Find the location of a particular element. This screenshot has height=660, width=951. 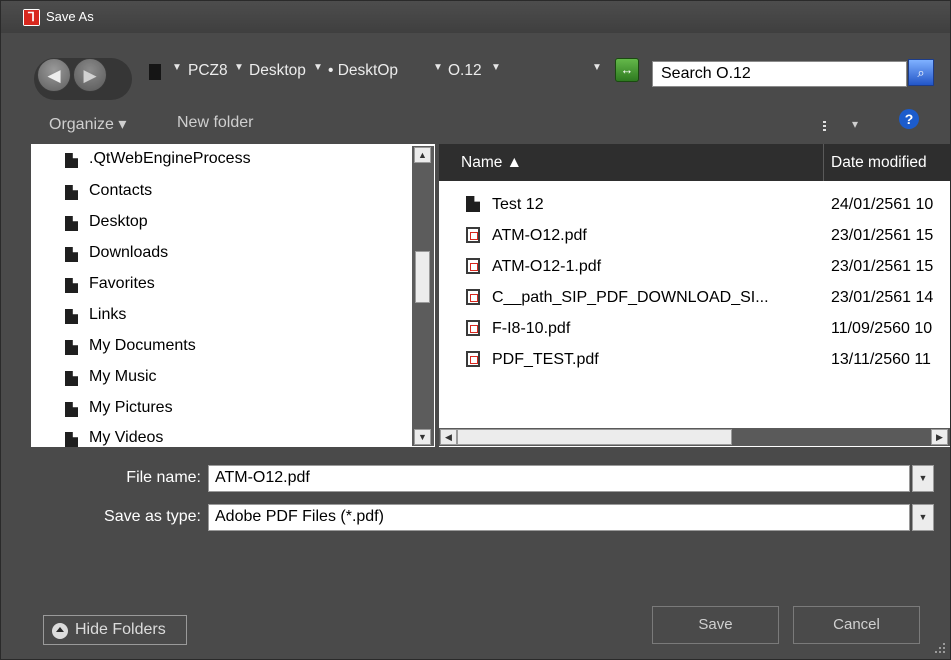

breadcrumb-item-pcz8: PCZ8 is located at coordinates (208, 71).